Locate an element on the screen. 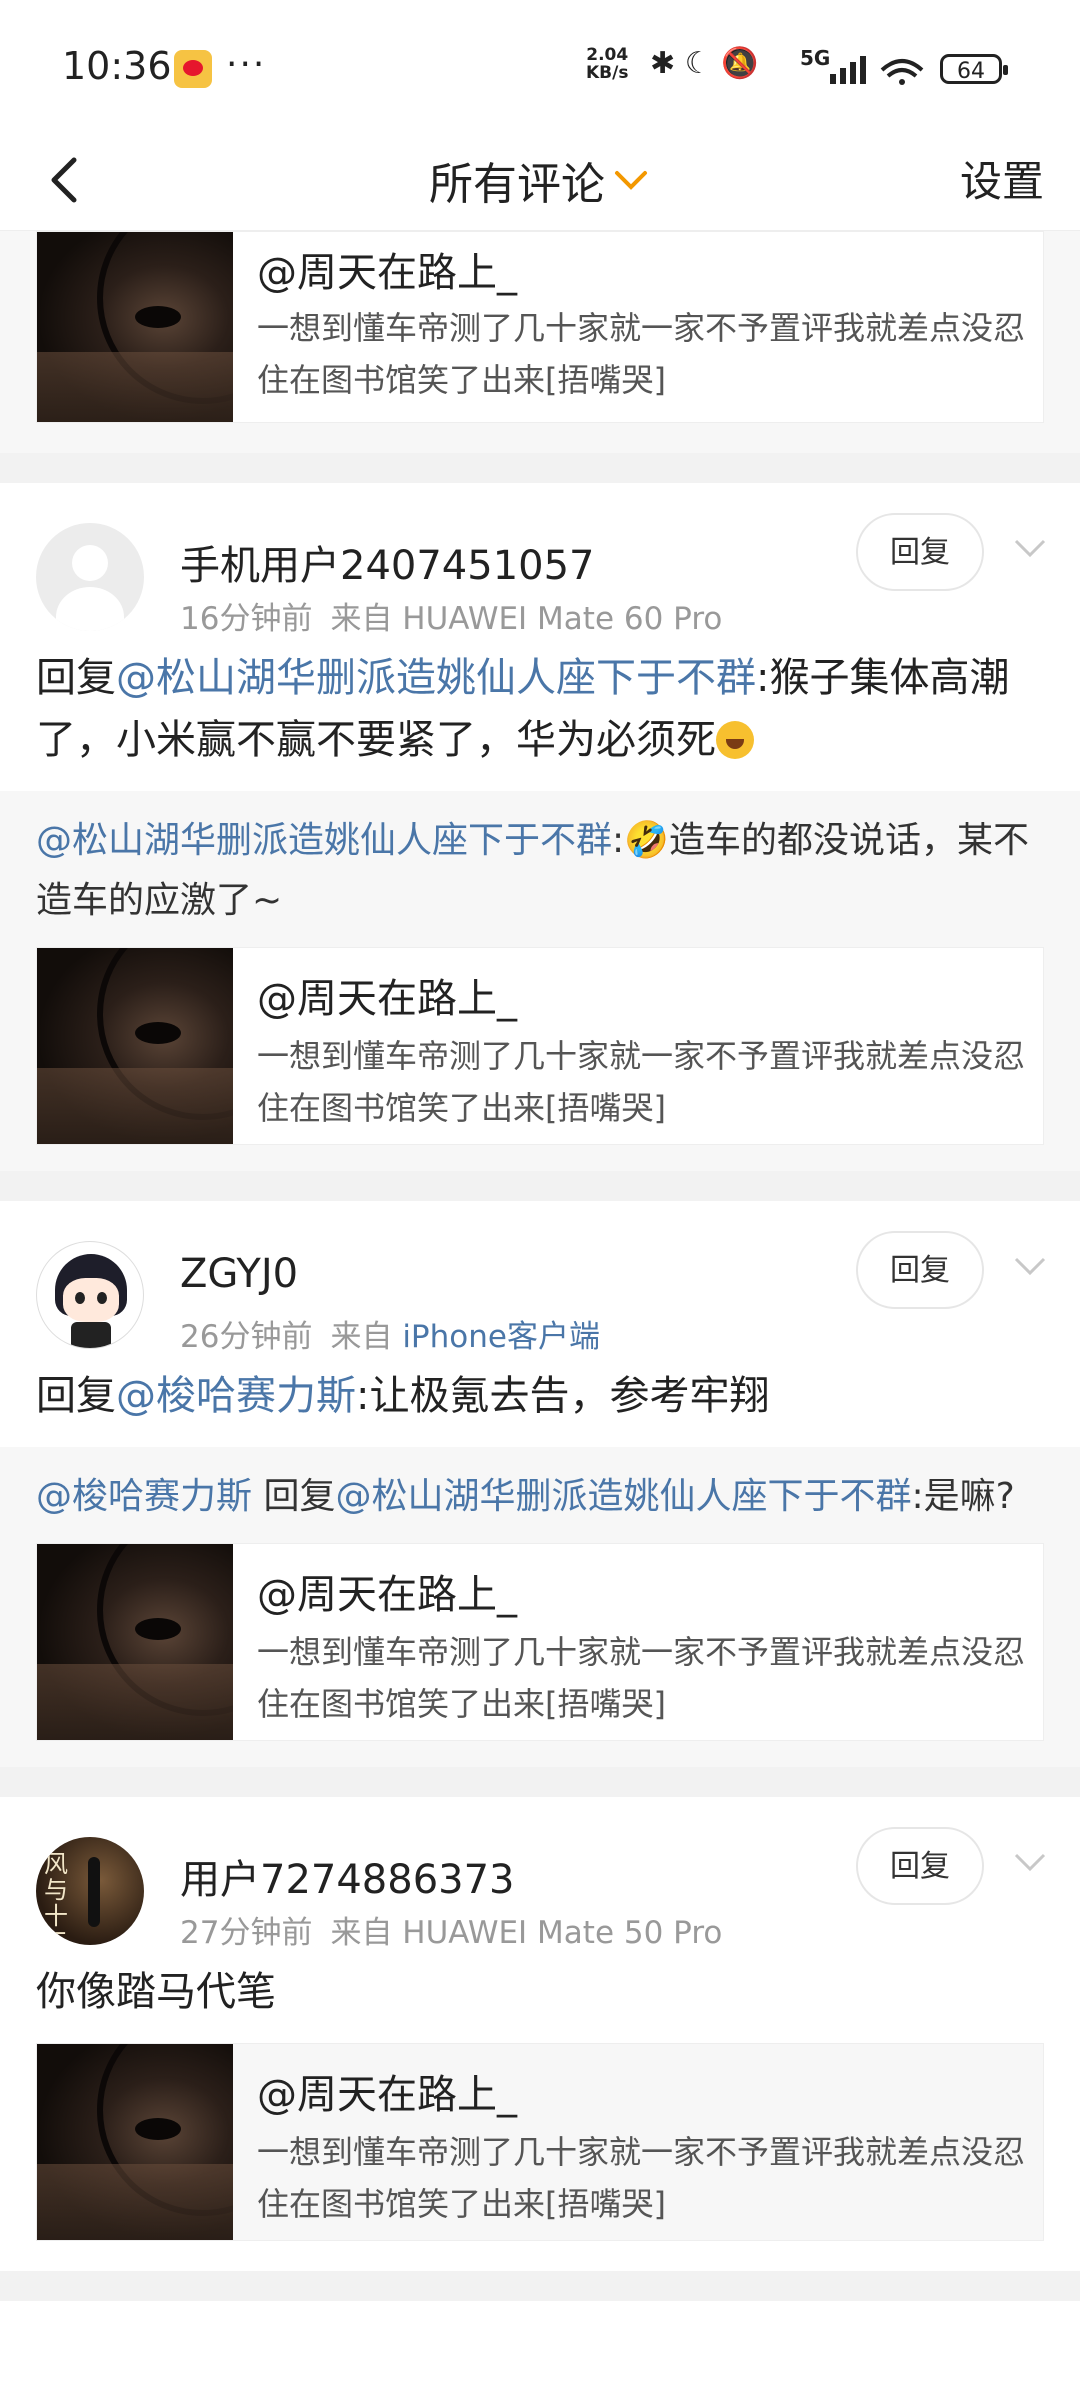 The height and width of the screenshot is (2400, 1080). comment-username: 用户7274886373 is located at coordinates (347, 1876).